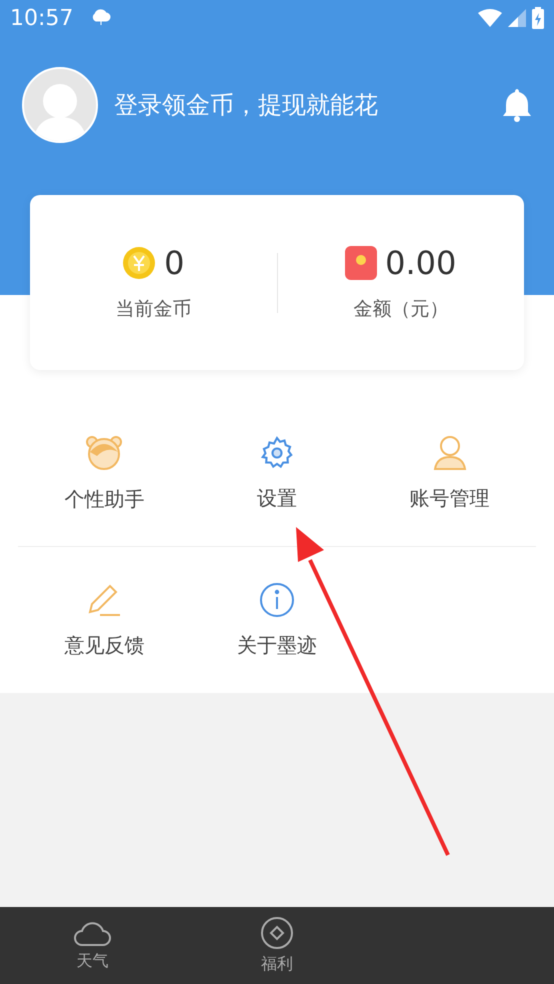 Image resolution: width=554 pixels, height=984 pixels. I want to click on menu-item: 账号管理, so click(449, 473).